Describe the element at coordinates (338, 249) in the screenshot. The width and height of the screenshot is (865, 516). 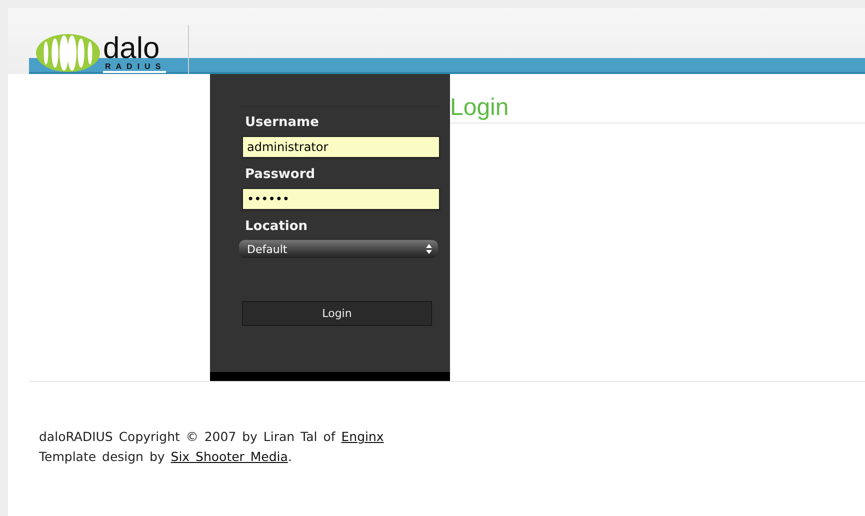
I see `location-select: Default` at that location.